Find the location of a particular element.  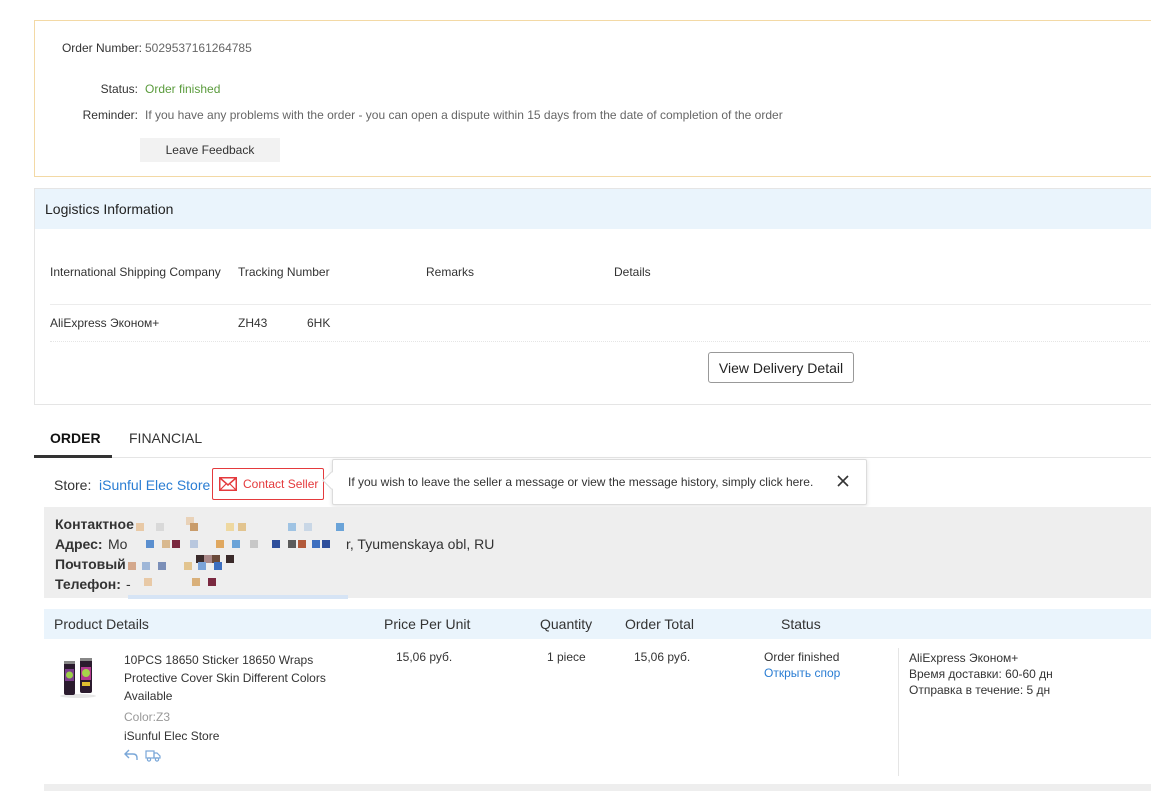

order-number-label: Order Number: is located at coordinates (90, 48).